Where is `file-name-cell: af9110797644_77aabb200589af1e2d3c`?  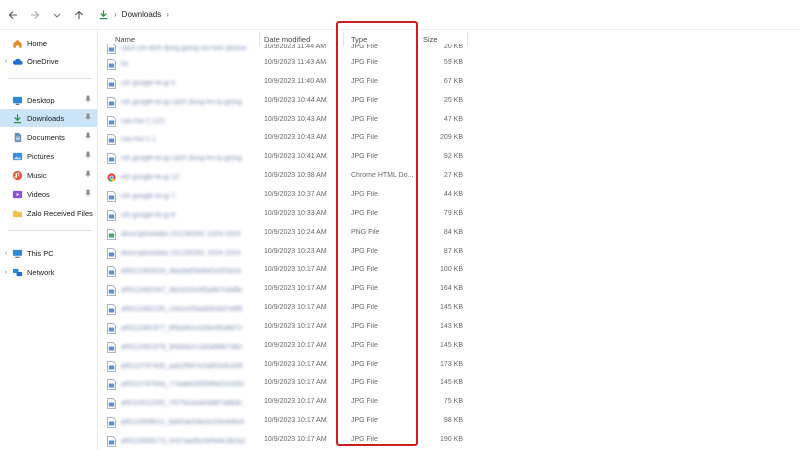
file-name-cell: af9110797644_77aabb200589af1e2d3c is located at coordinates (183, 385).